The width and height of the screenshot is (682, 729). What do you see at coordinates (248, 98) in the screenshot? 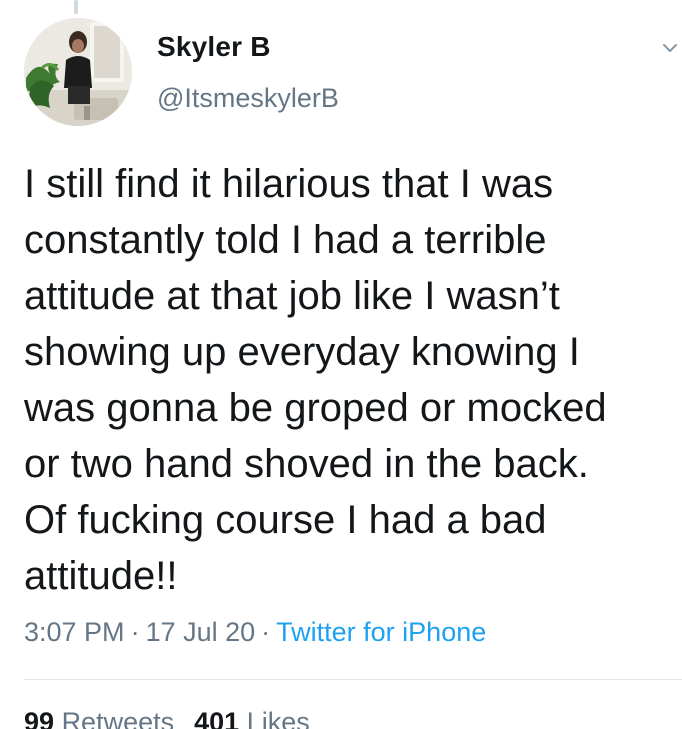
I see `user-handle: @ItsmeskylerB` at bounding box center [248, 98].